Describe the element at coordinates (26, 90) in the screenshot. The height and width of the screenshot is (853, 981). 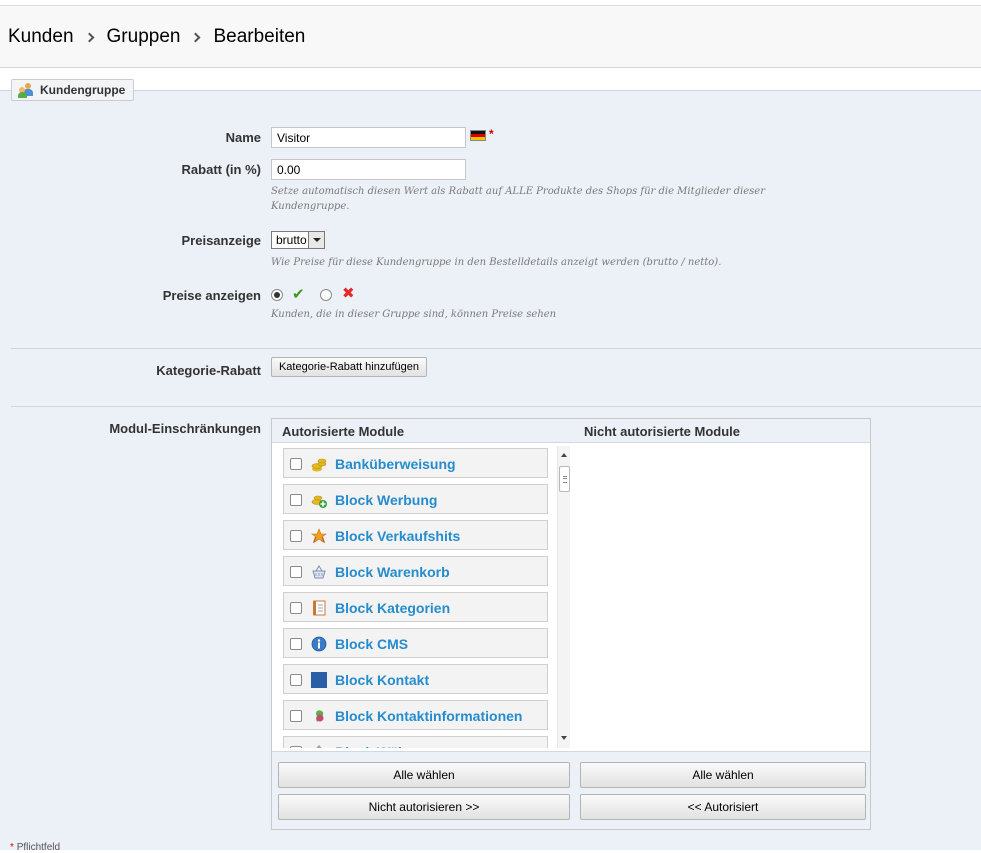
I see `customer-group-icon` at that location.